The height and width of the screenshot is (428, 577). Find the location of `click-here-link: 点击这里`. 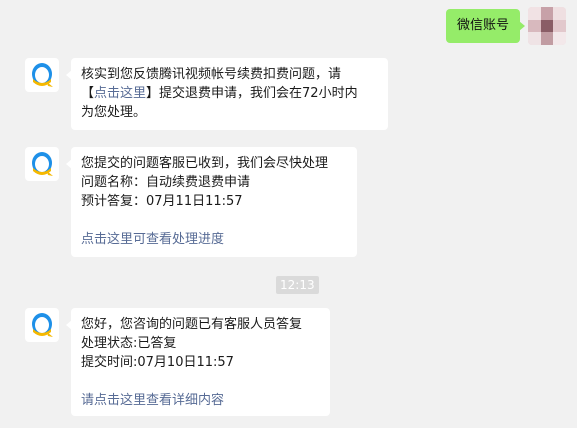

click-here-link: 点击这里 is located at coordinates (120, 93).